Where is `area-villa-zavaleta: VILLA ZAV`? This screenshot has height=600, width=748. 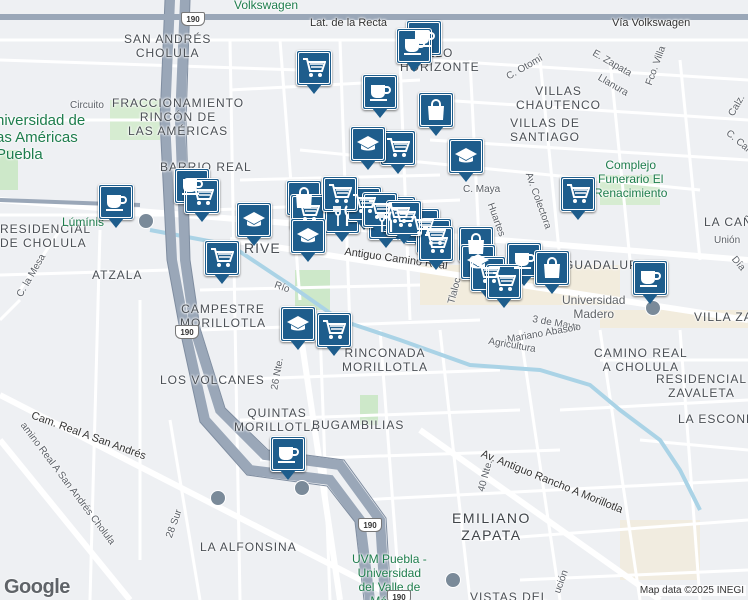 area-villa-zavaleta: VILLA ZAV is located at coordinates (721, 317).